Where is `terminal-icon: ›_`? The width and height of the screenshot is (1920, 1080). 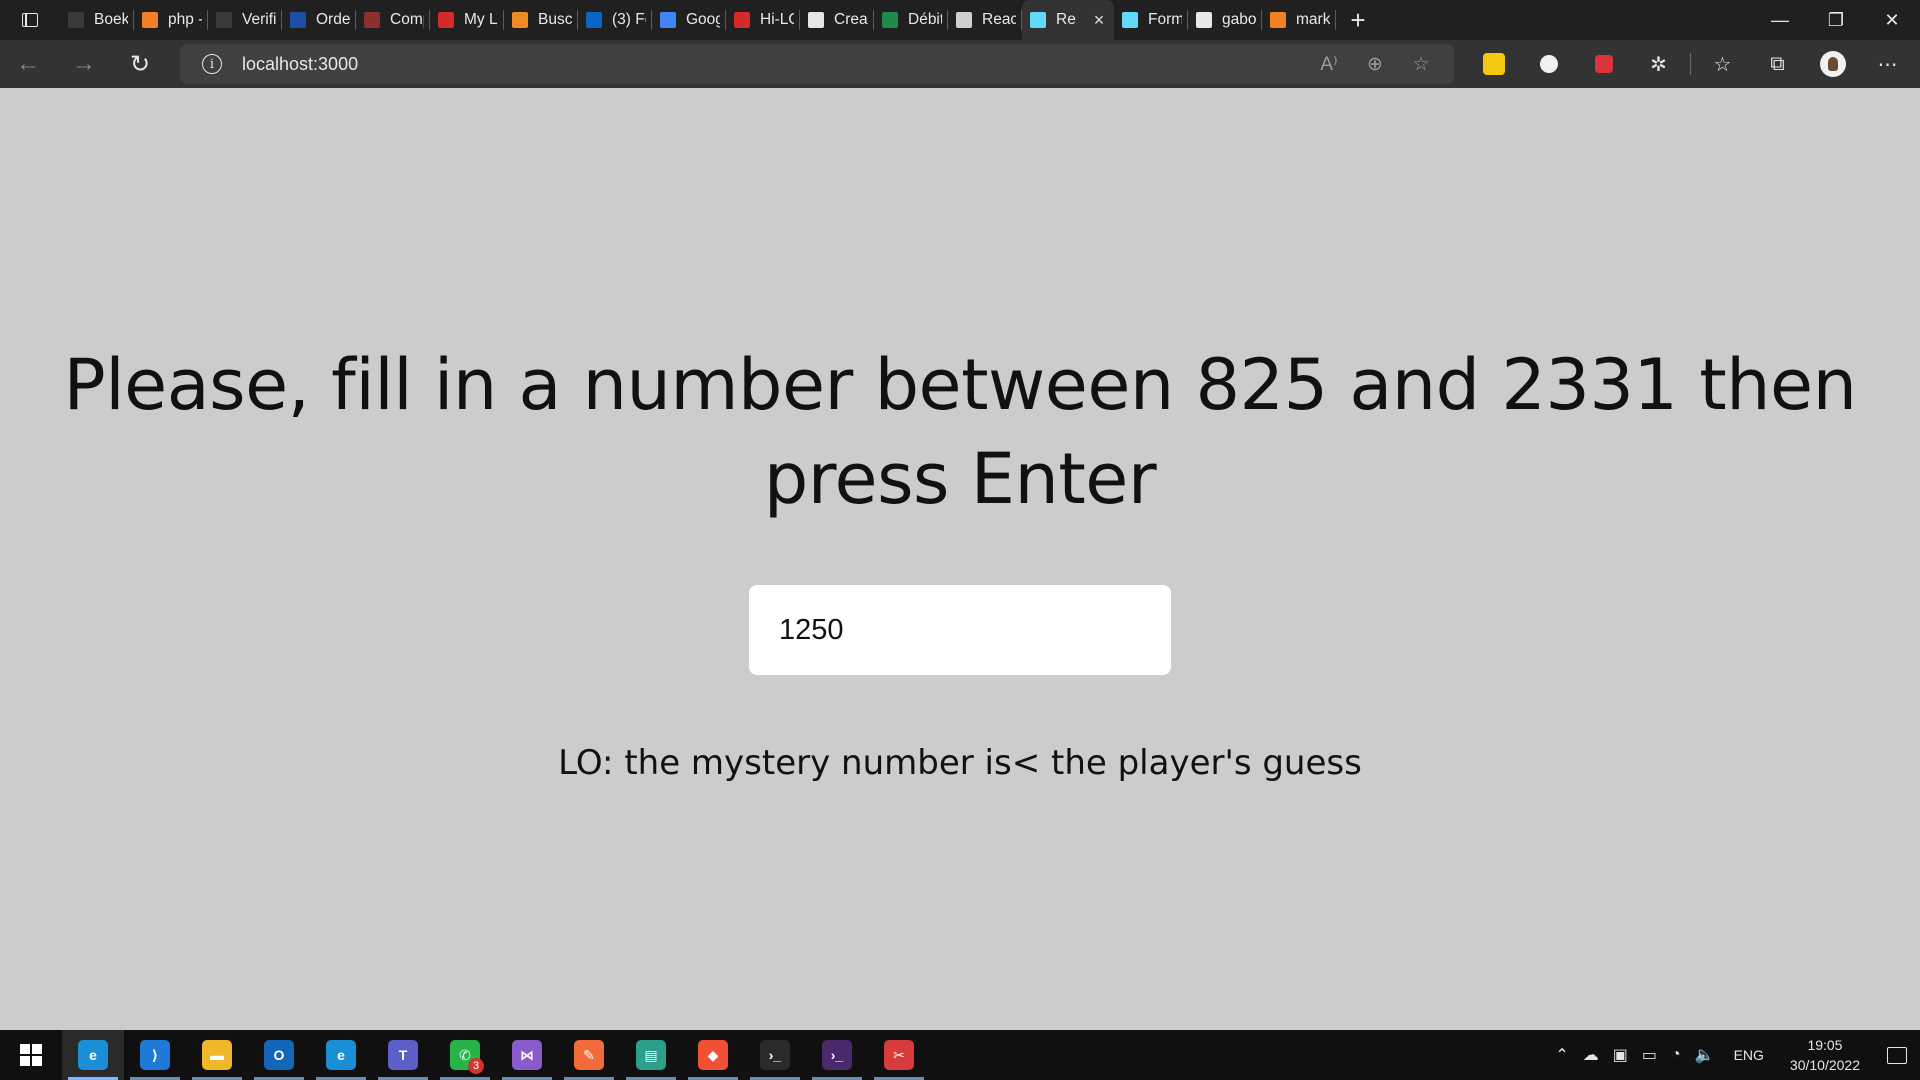
terminal-icon: ›_ is located at coordinates (775, 1055).